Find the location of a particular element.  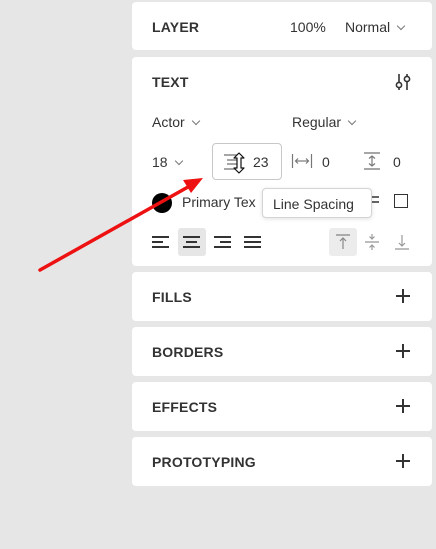

prototyping-title: PROTOTYPING is located at coordinates (204, 462).